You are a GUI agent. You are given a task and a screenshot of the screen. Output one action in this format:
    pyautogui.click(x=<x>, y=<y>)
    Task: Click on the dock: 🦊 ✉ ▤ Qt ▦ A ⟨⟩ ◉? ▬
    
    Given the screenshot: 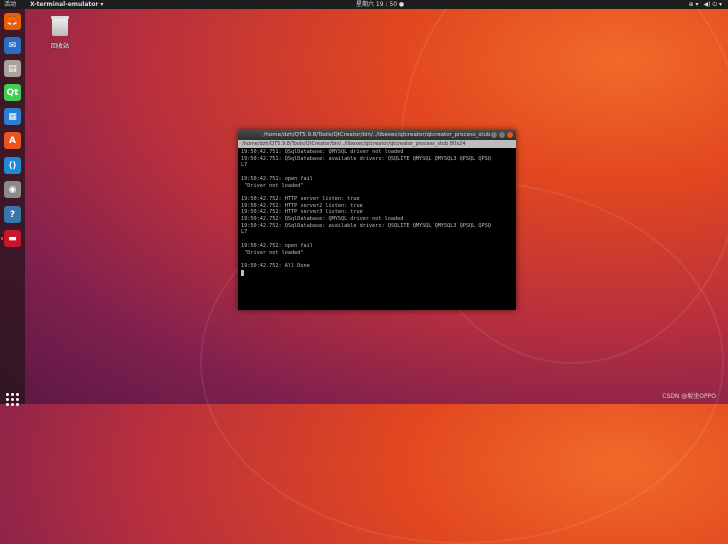 What is the action you would take?
    pyautogui.click(x=12, y=207)
    